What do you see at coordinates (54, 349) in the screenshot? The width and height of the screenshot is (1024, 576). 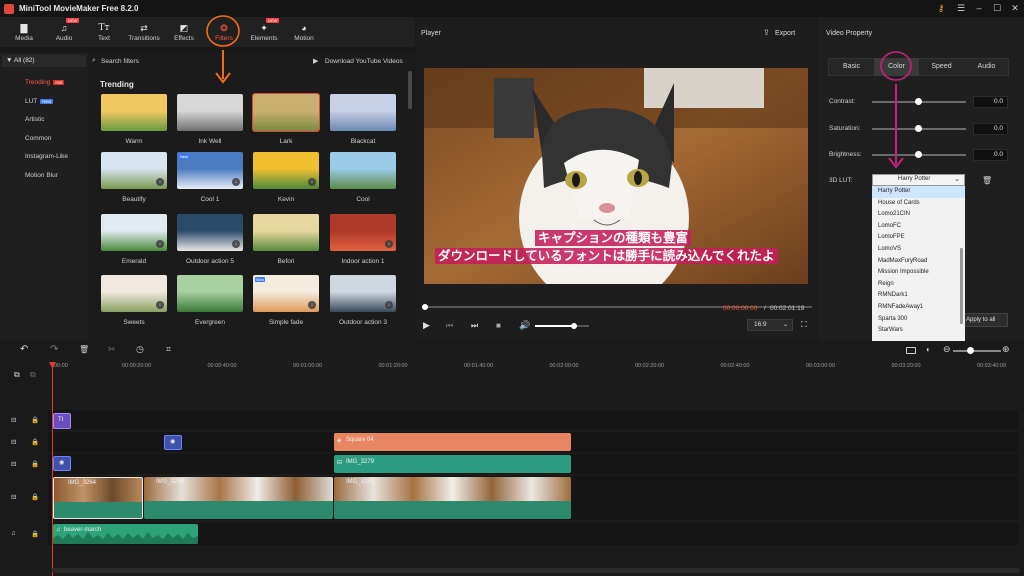 I see `redo-icon: ↷` at bounding box center [54, 349].